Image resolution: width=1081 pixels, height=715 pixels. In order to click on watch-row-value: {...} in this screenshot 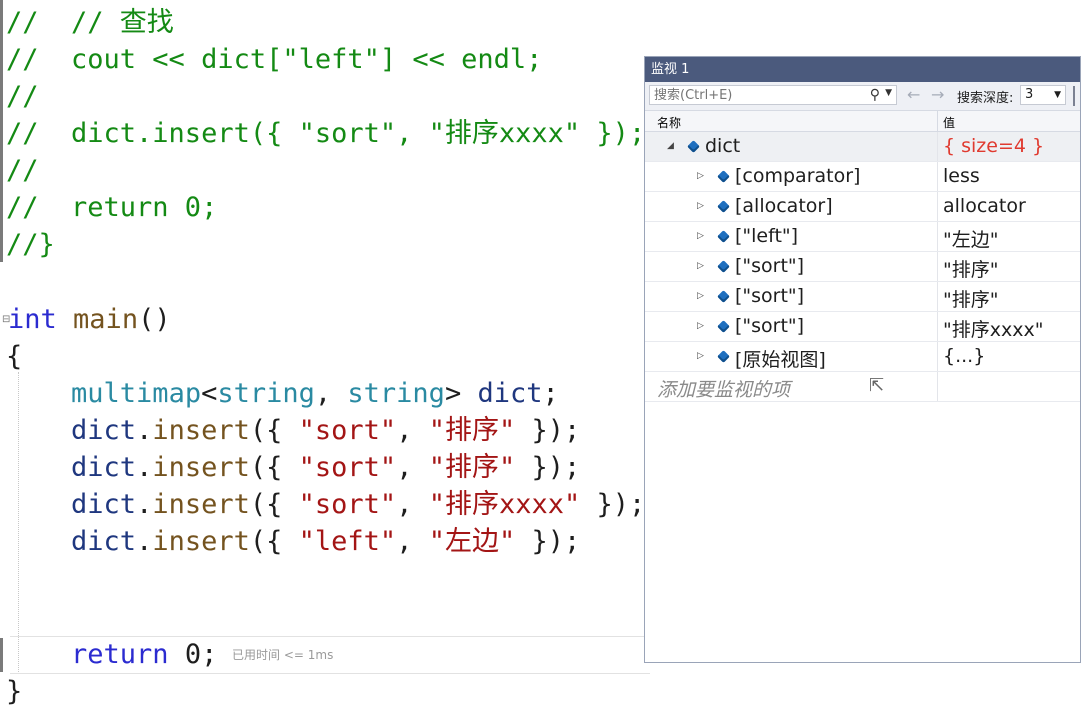, I will do `click(964, 356)`.